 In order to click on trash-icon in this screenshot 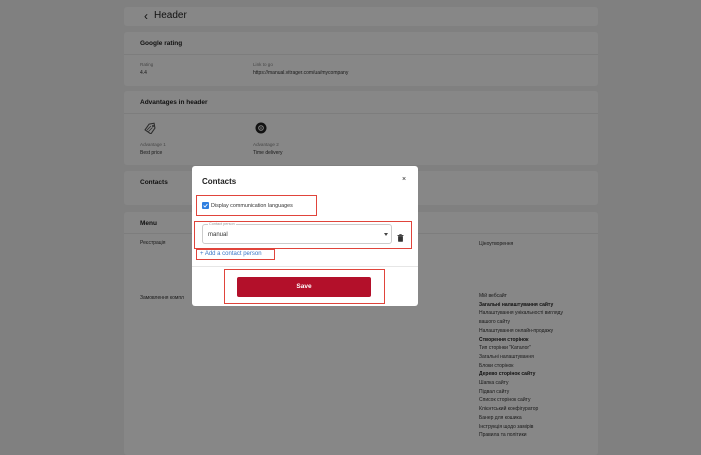, I will do `click(400, 238)`.